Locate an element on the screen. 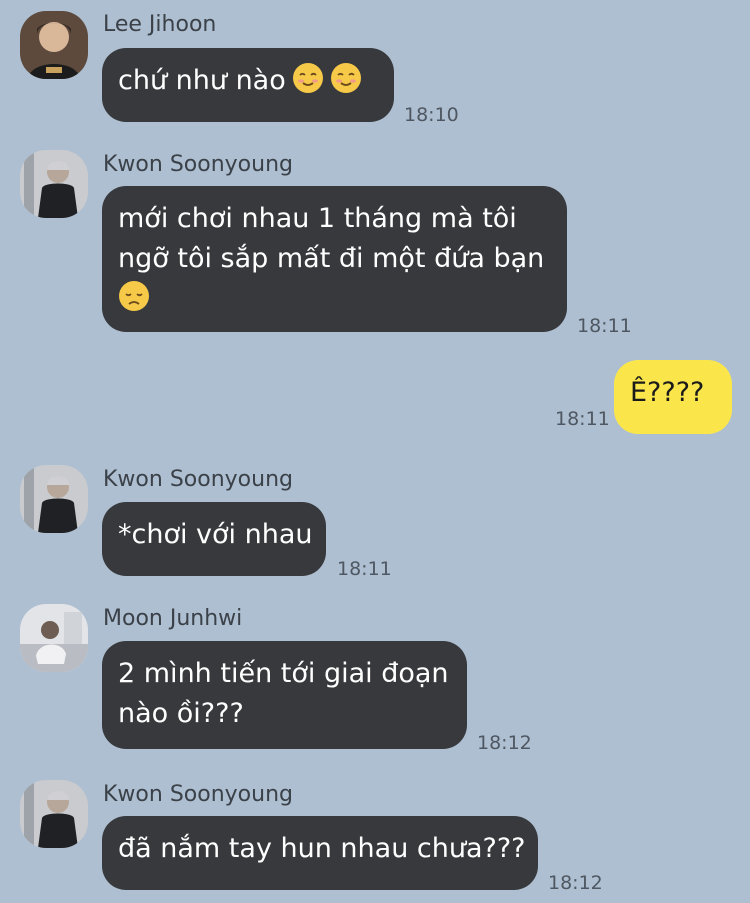  message-line: nào ồi??? is located at coordinates (181, 713).